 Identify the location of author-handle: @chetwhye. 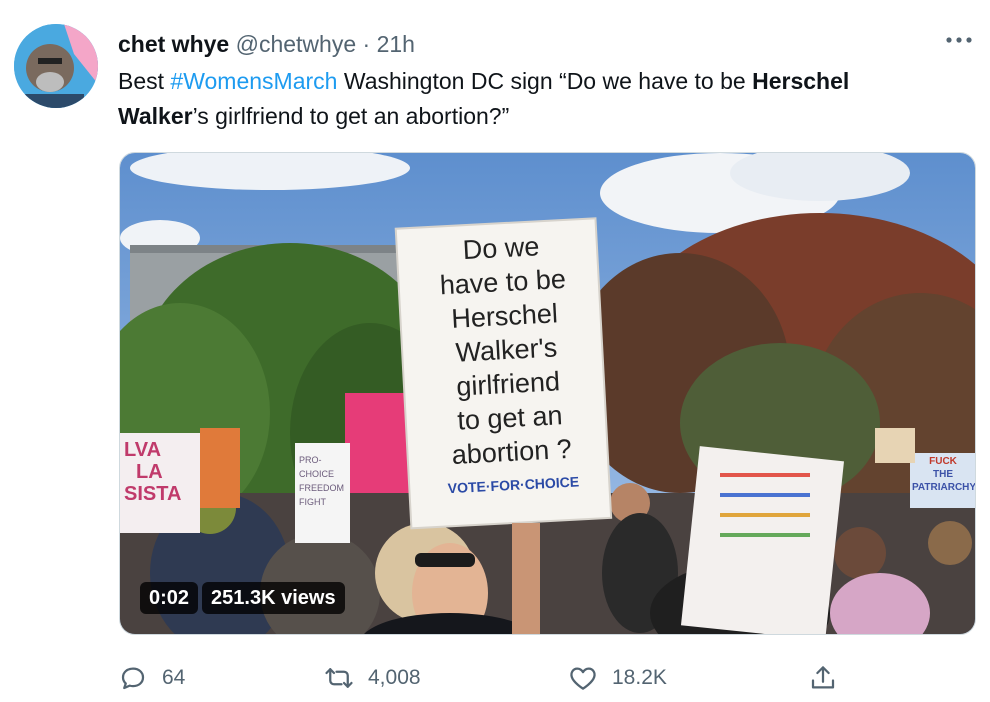
(296, 44).